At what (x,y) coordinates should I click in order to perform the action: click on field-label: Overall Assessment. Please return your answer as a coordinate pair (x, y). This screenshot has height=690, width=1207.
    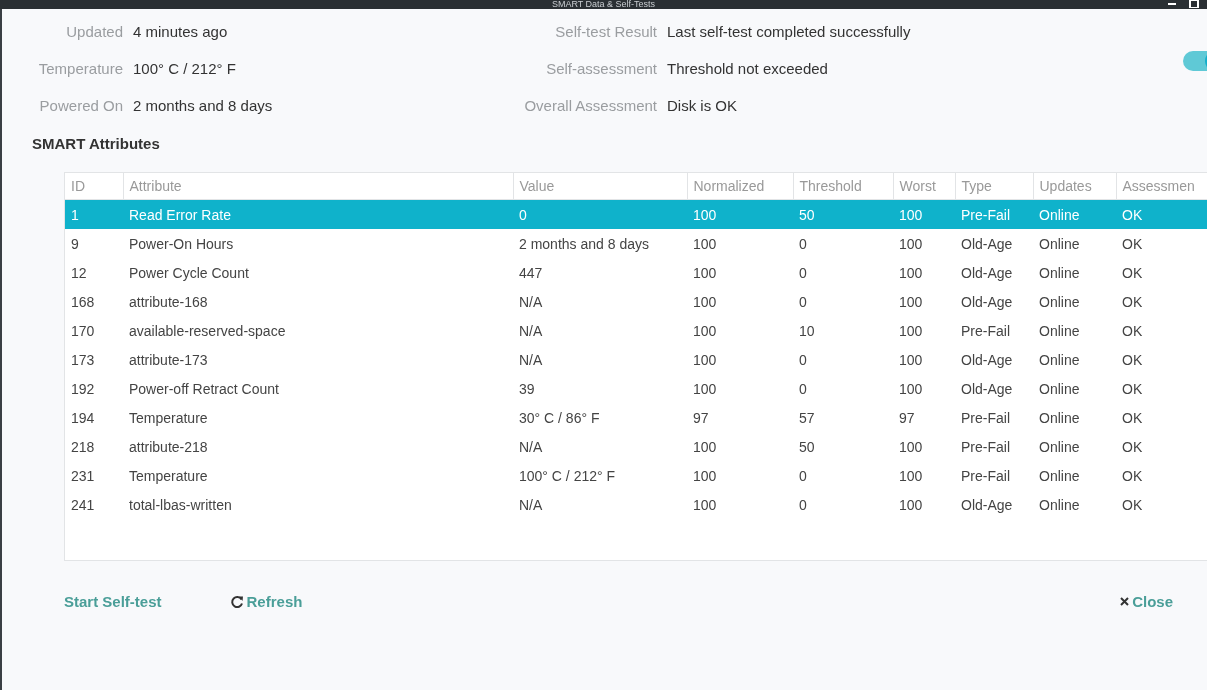
    Looking at the image, I should click on (590, 106).